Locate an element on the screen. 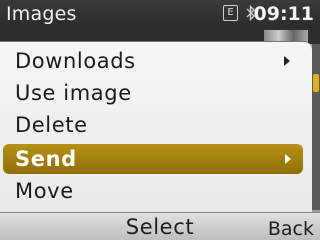 The image size is (320, 240). menu-item-send: Send is located at coordinates (153, 159).